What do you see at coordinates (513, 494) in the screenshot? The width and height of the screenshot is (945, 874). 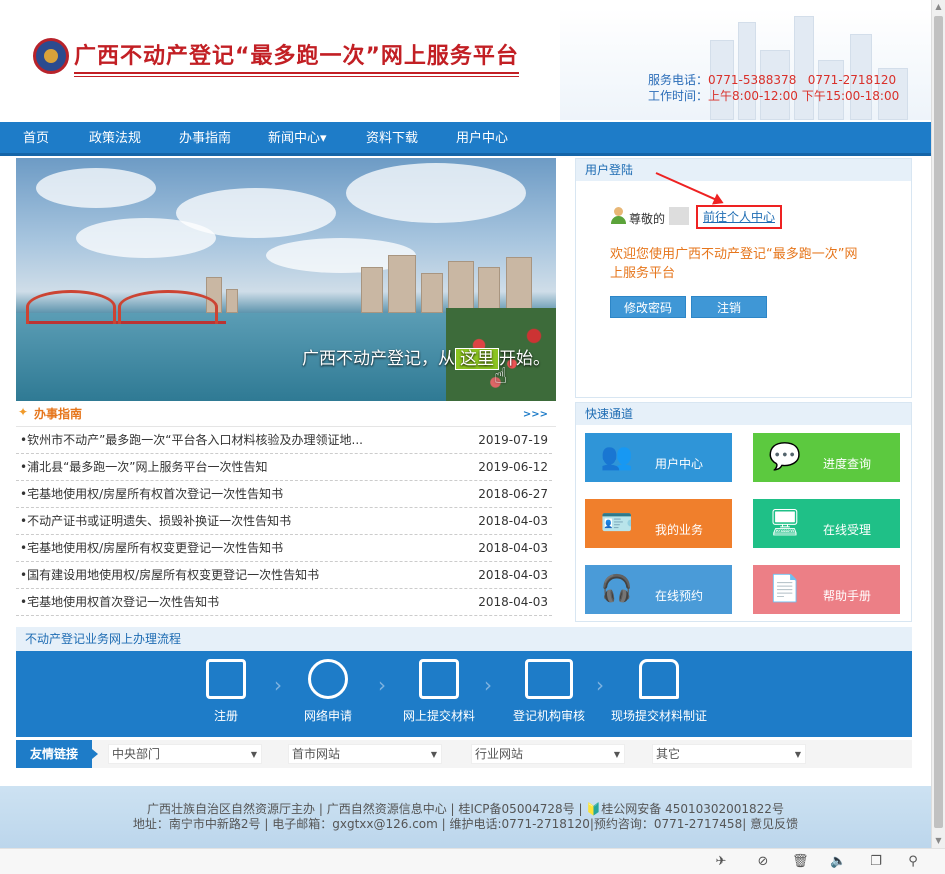 I see `item-date: 2018-06-27` at bounding box center [513, 494].